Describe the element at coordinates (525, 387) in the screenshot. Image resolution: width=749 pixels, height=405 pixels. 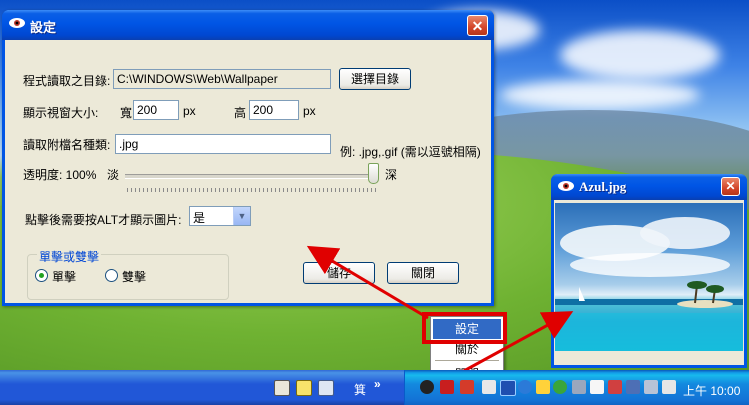
I see `bluetooth-icon` at that location.